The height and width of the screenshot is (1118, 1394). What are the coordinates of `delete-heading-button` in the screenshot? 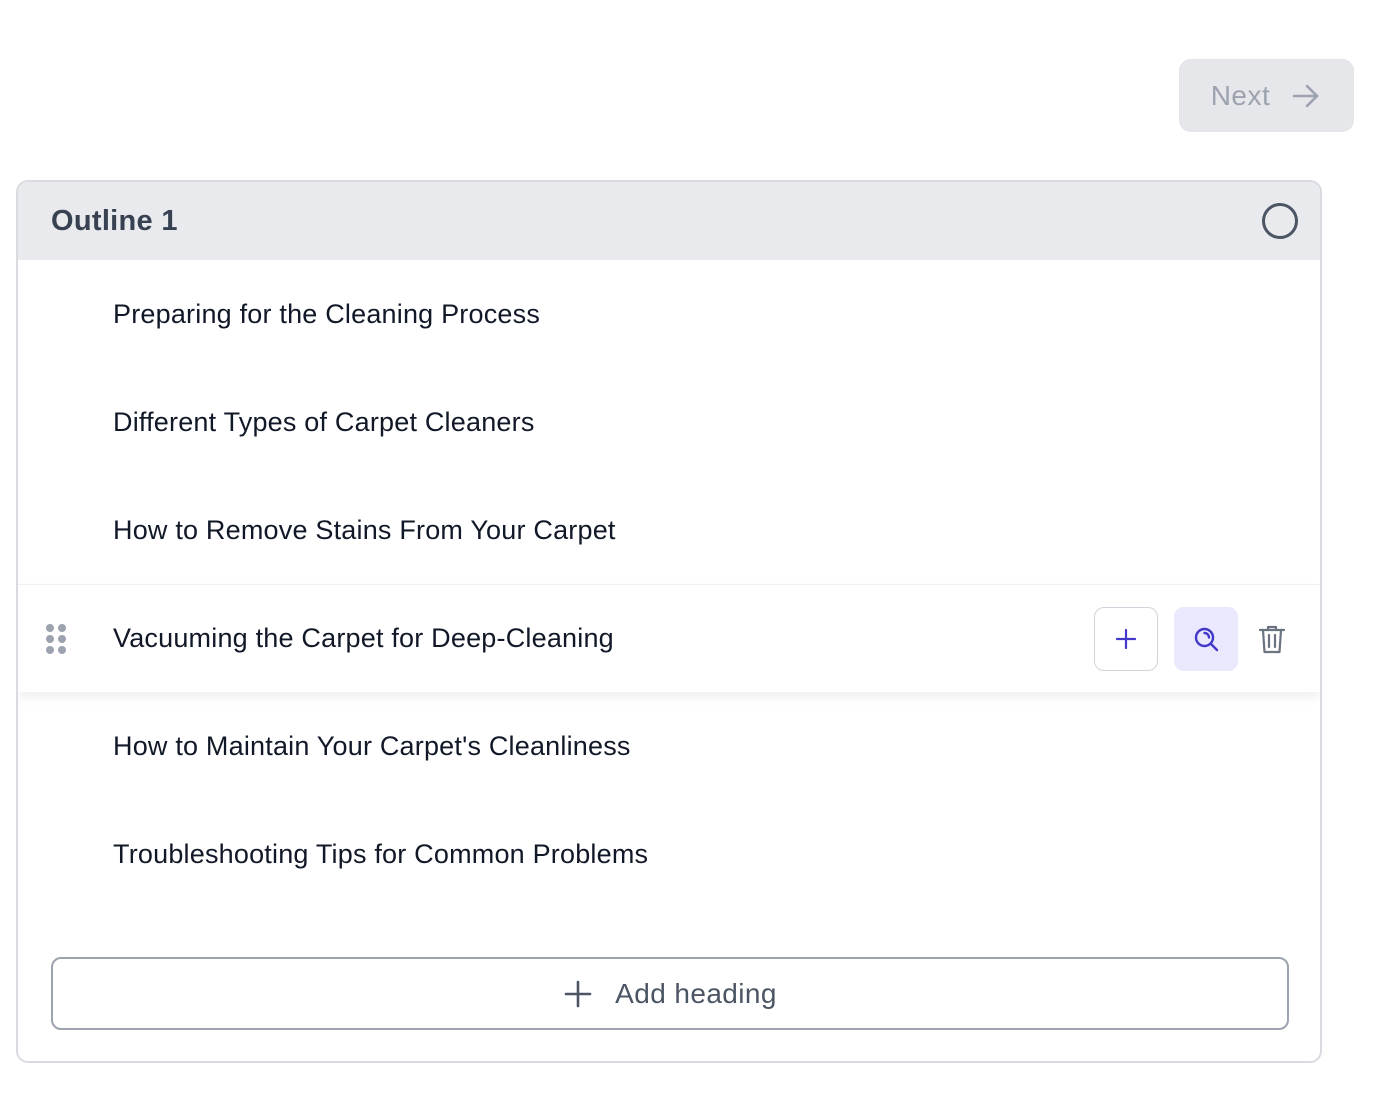 It's located at (1272, 639).